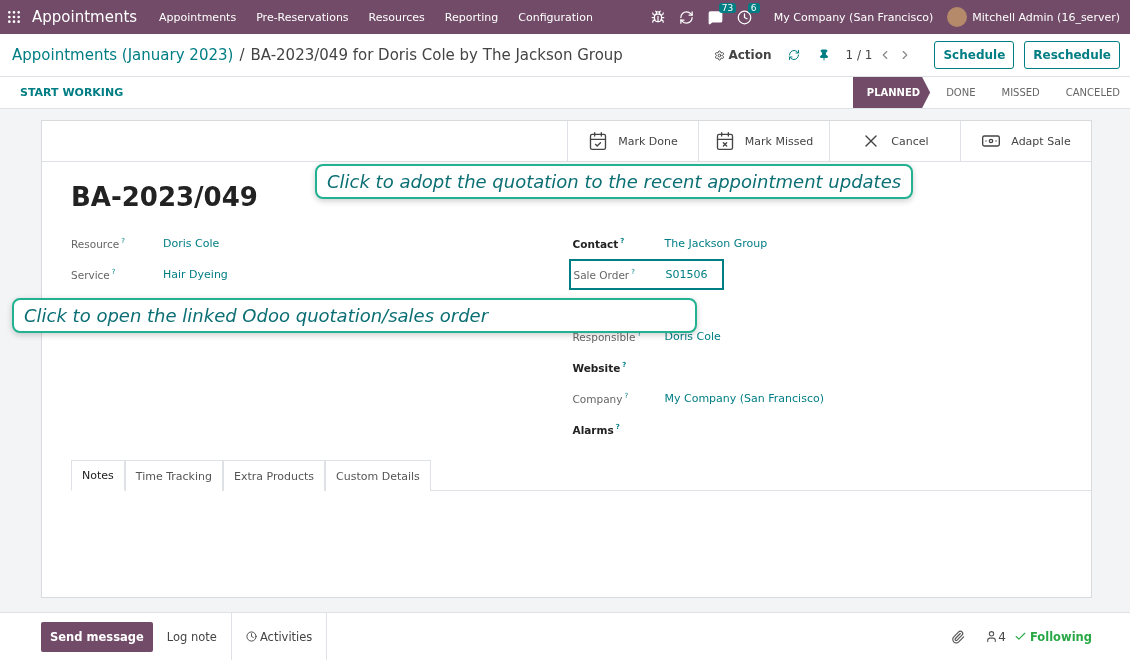 This screenshot has height=660, width=1130. What do you see at coordinates (274, 475) in the screenshot?
I see `notebook-tab: Extra Products` at bounding box center [274, 475].